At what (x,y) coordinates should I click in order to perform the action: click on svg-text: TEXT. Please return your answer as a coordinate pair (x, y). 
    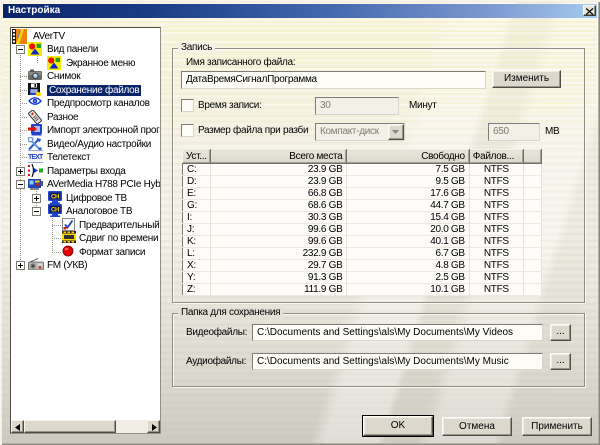
    Looking at the image, I should click on (35, 157).